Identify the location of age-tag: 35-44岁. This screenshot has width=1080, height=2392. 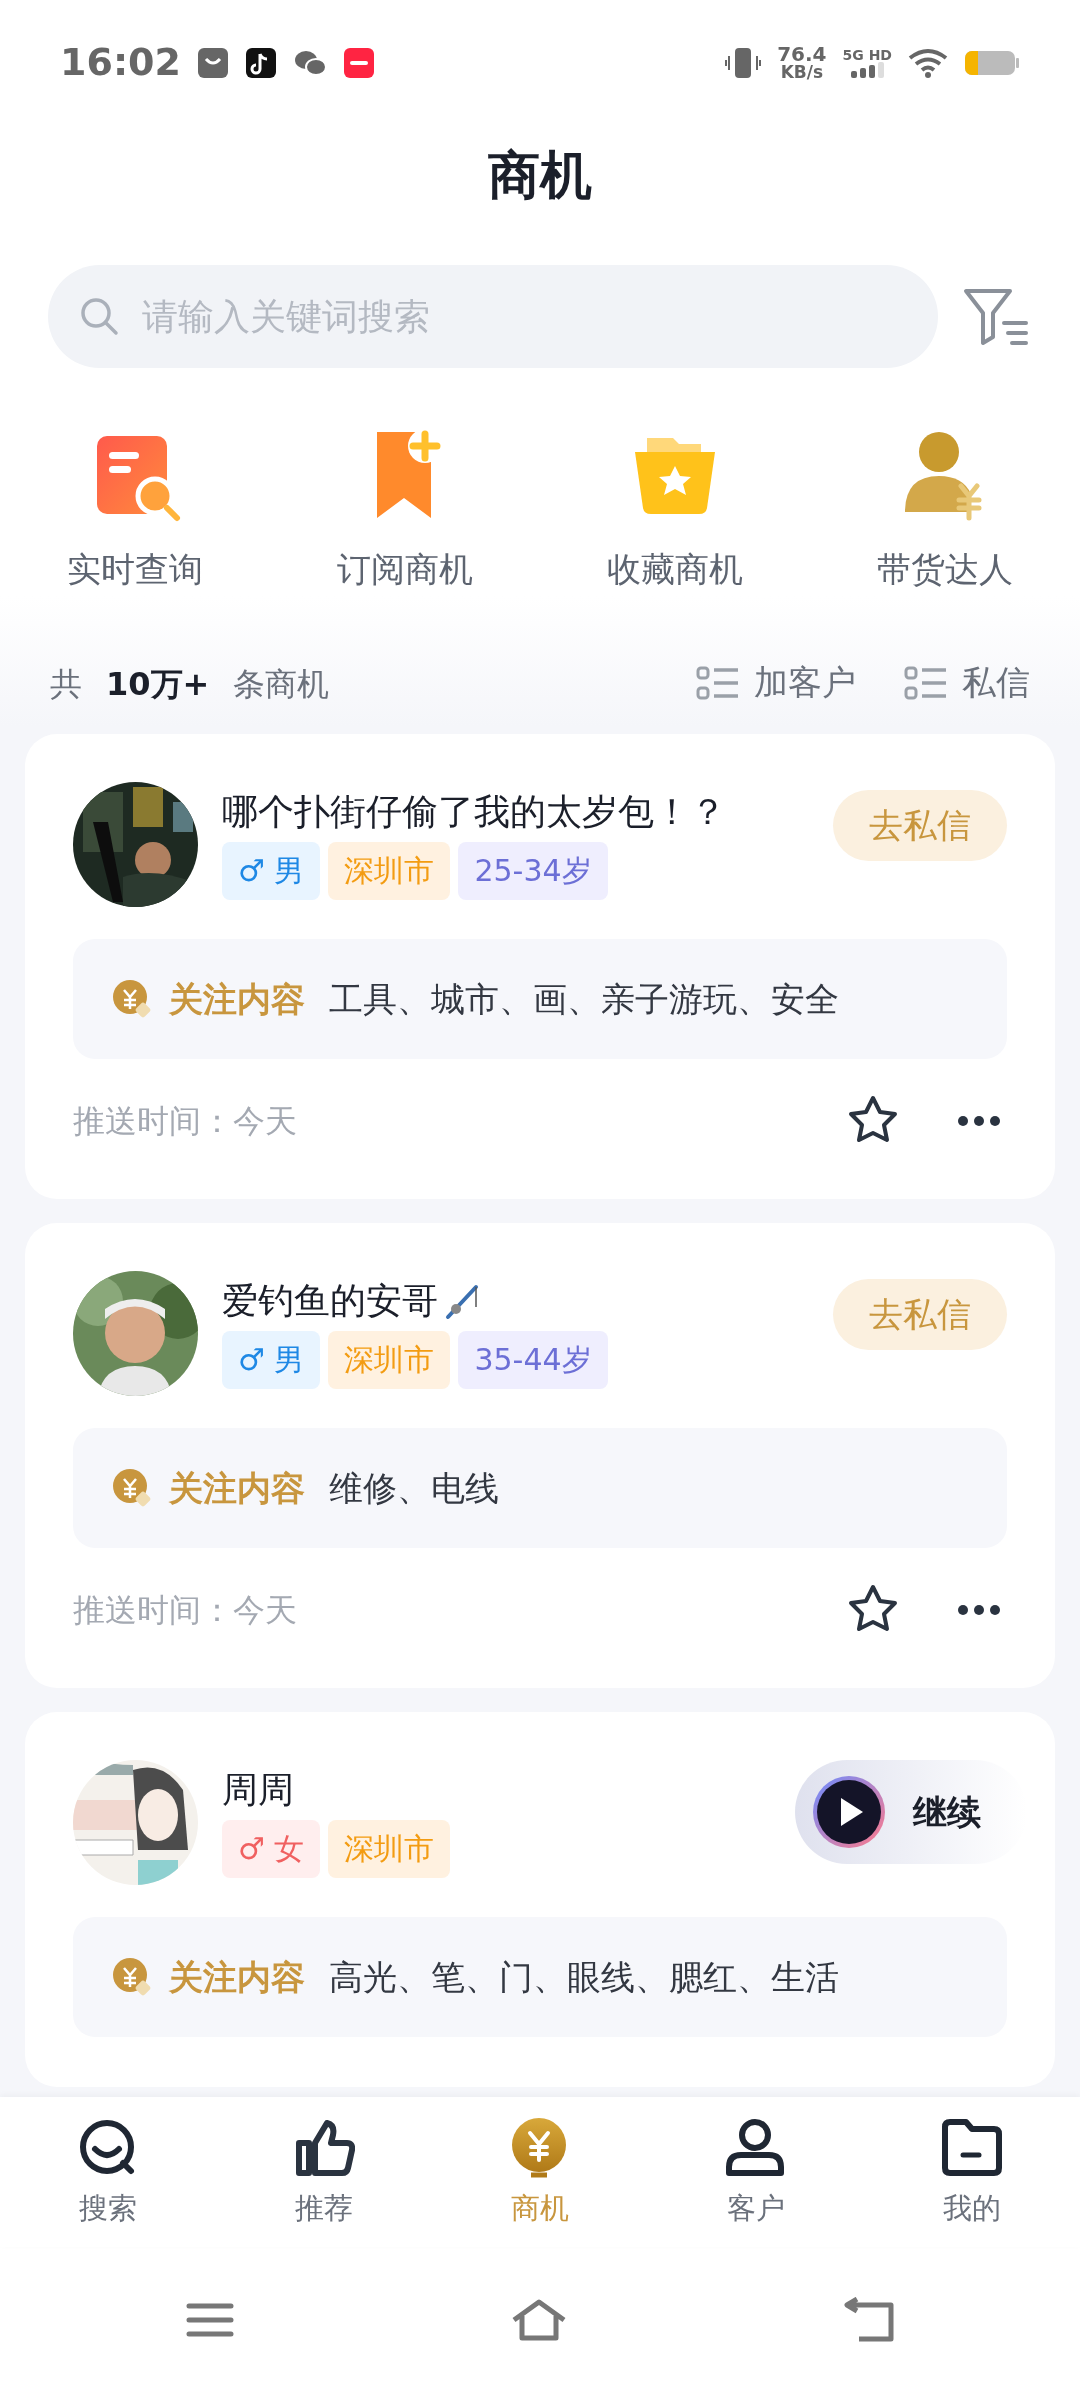
(533, 1360).